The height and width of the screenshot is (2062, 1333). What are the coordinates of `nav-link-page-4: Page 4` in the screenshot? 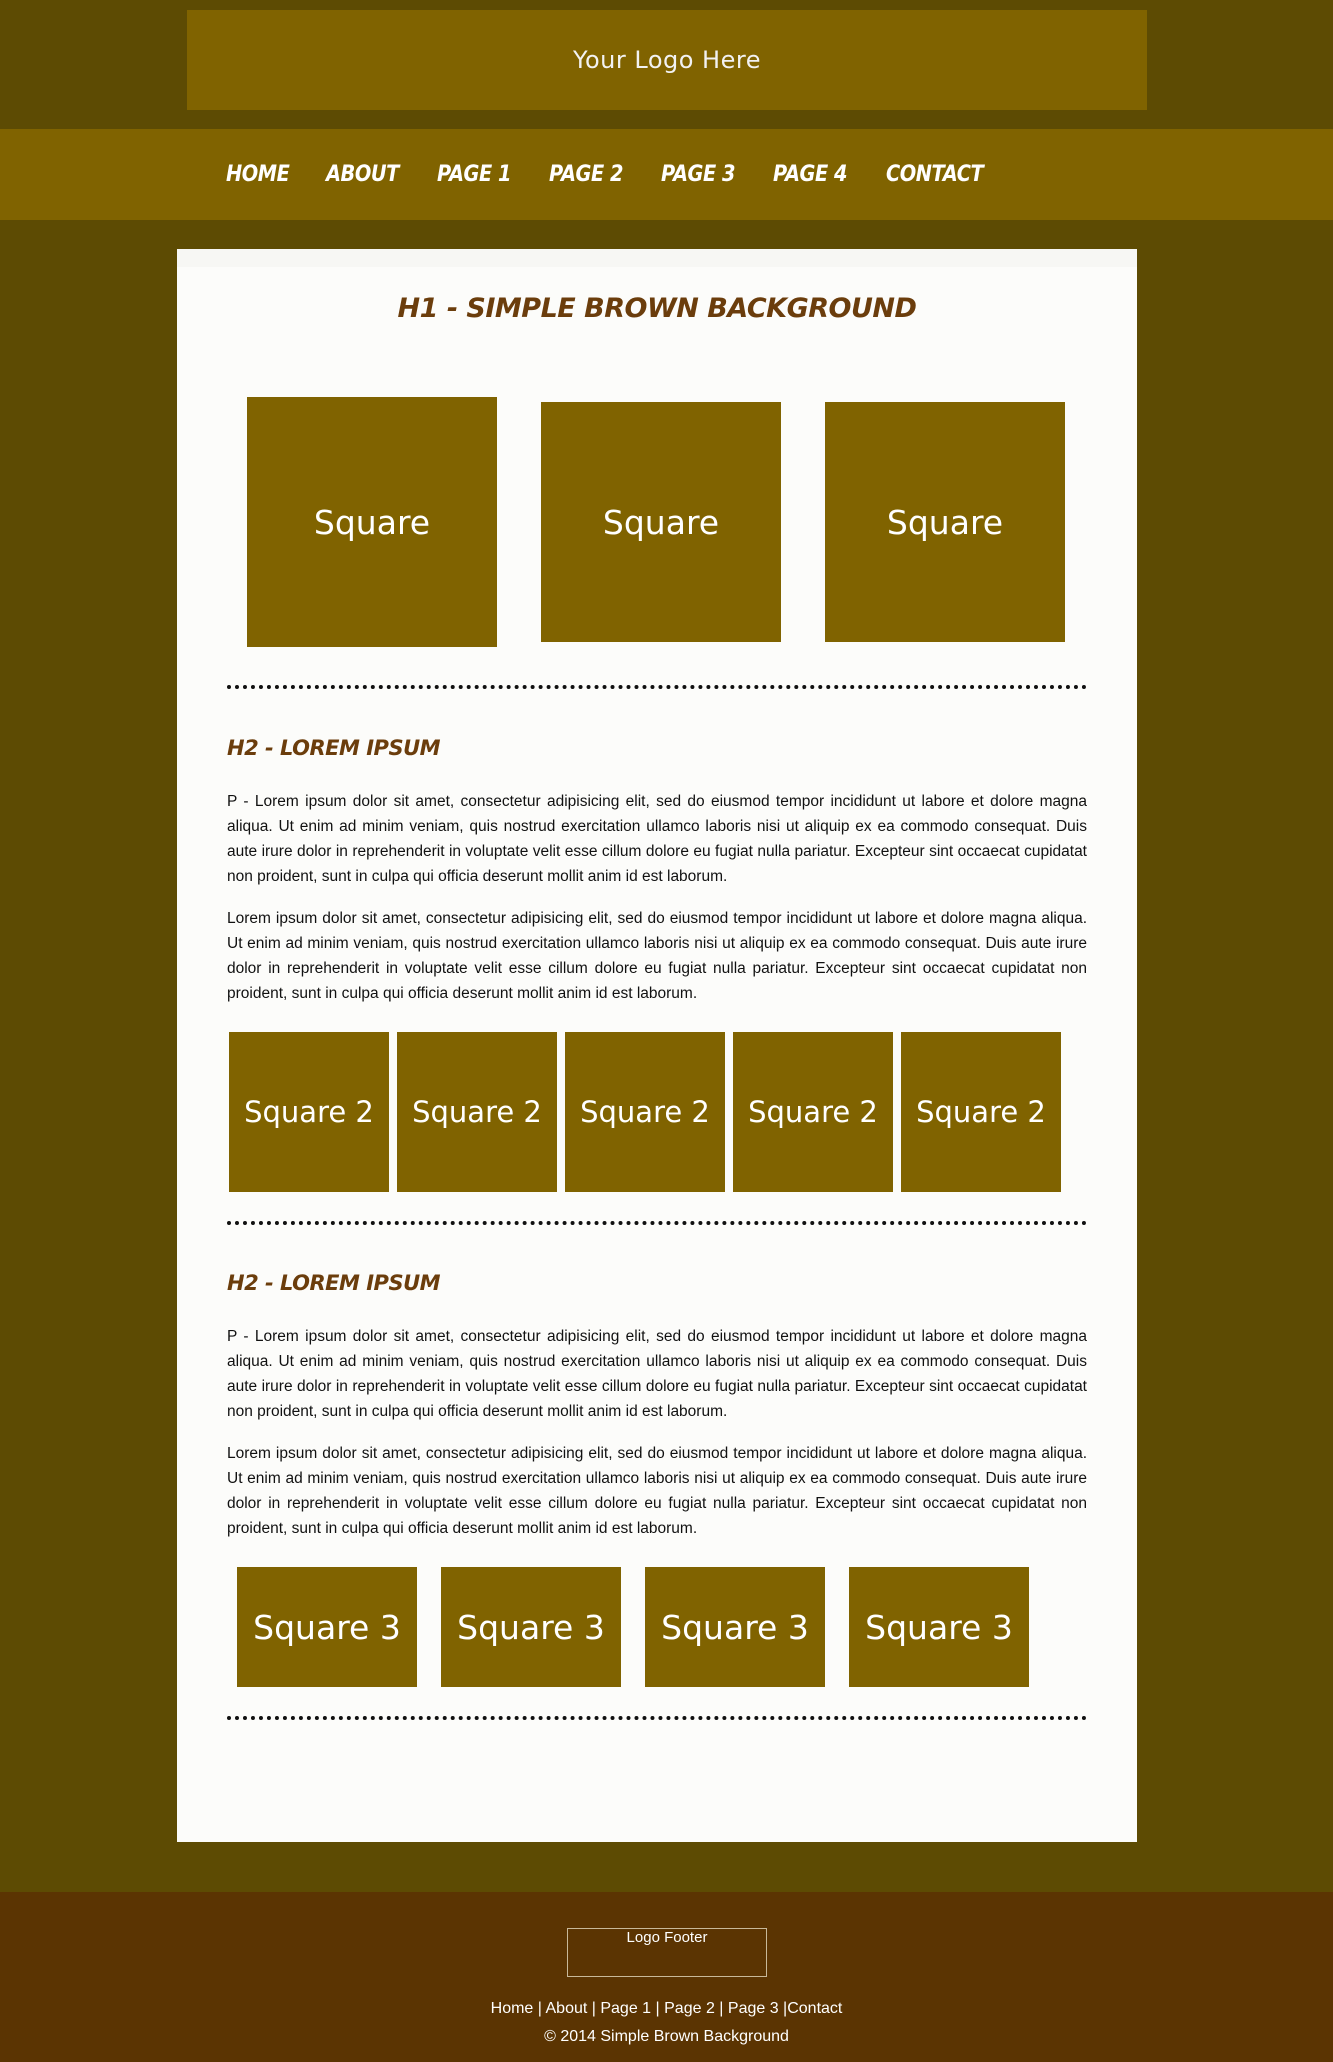 It's located at (810, 174).